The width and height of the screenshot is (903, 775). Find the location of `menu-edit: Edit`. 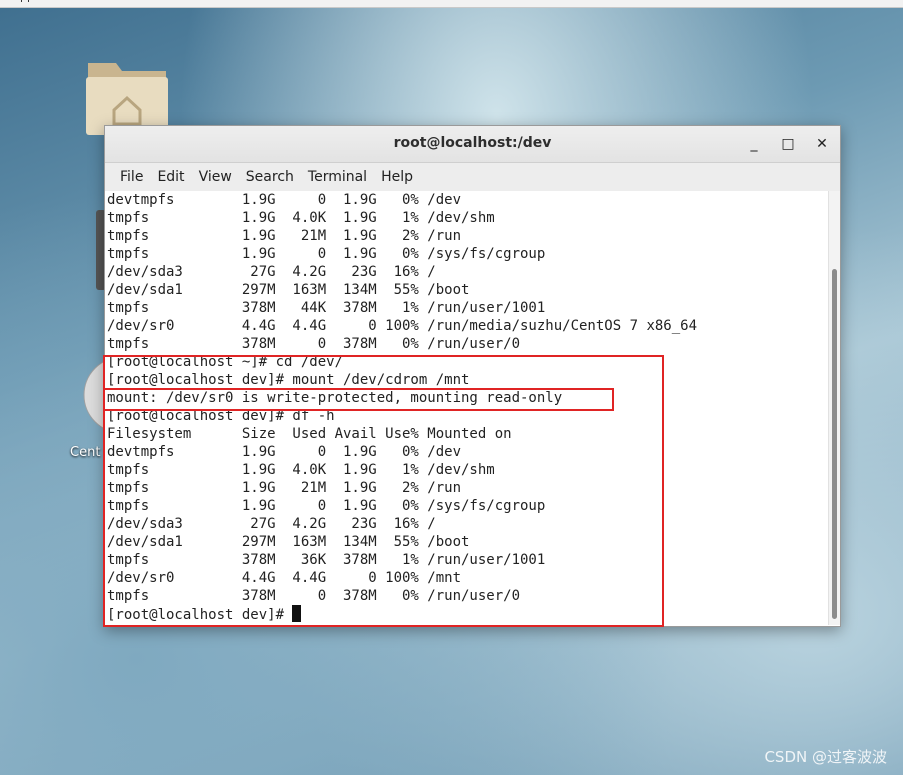

menu-edit: Edit is located at coordinates (170, 177).